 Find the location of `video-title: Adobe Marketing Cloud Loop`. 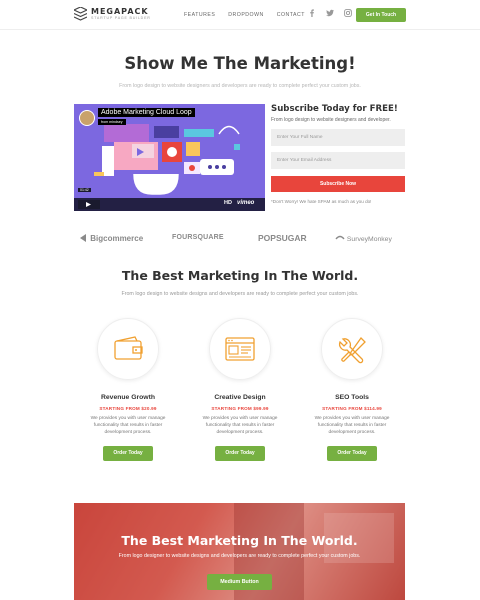

video-title: Adobe Marketing Cloud Loop is located at coordinates (146, 112).